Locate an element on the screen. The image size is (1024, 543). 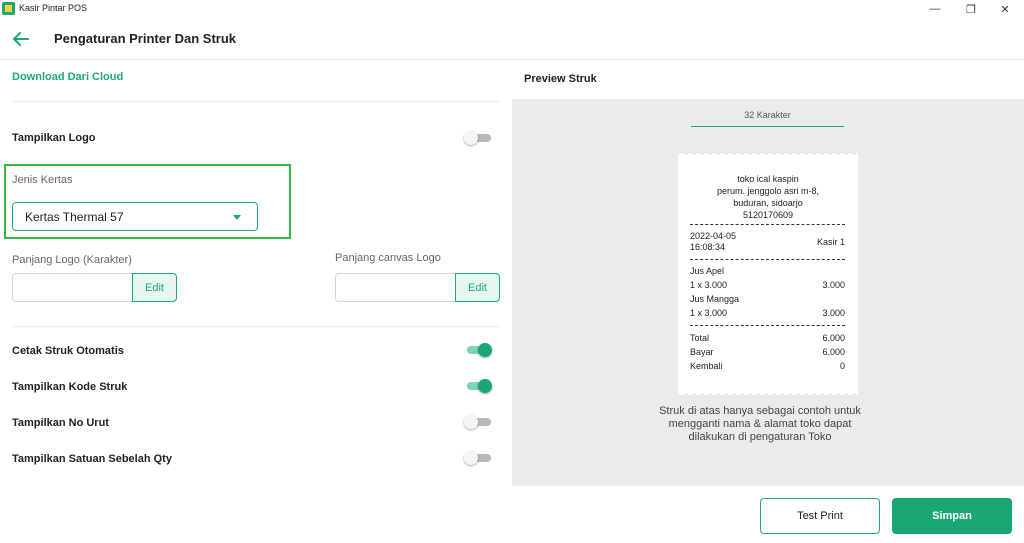
paper-type-value: Kertas Thermal 57 is located at coordinates (74, 217).